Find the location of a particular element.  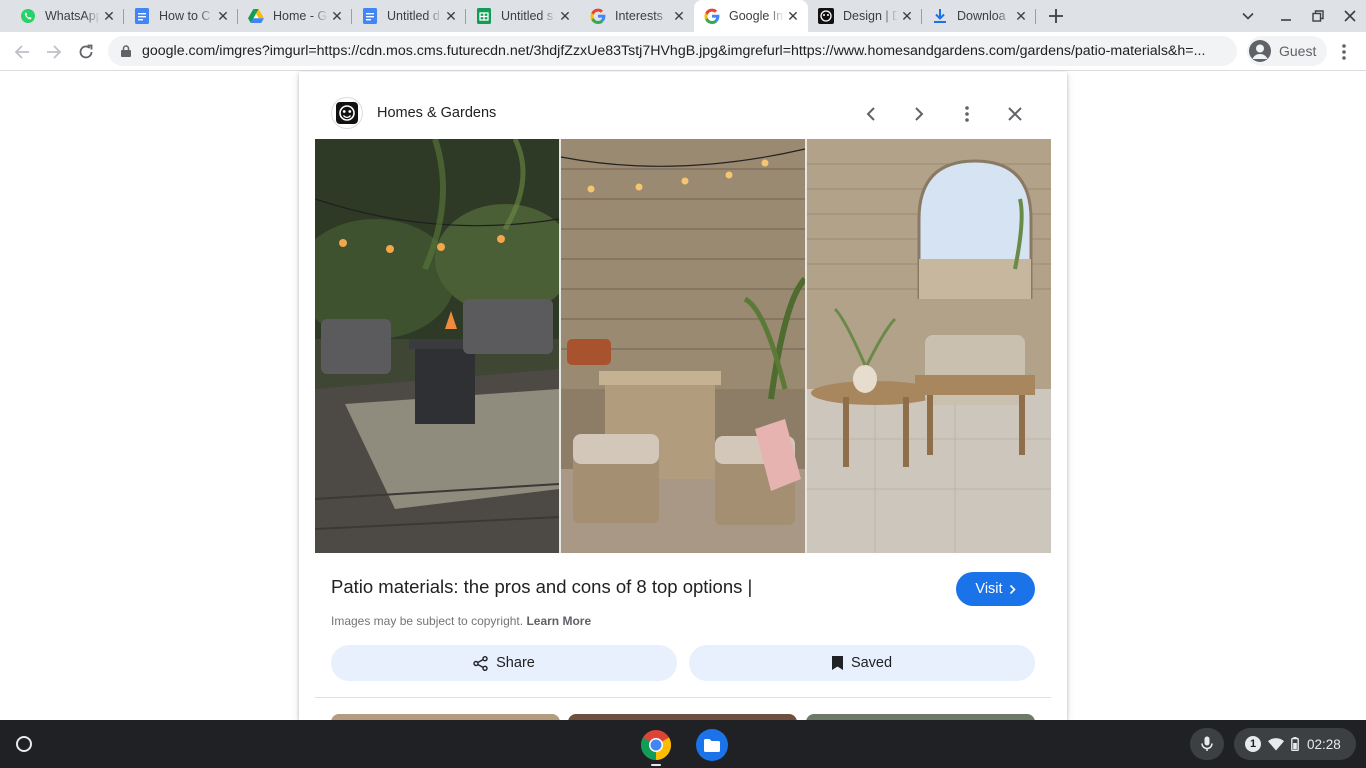

tab-title: Design | D is located at coordinates (870, 16).